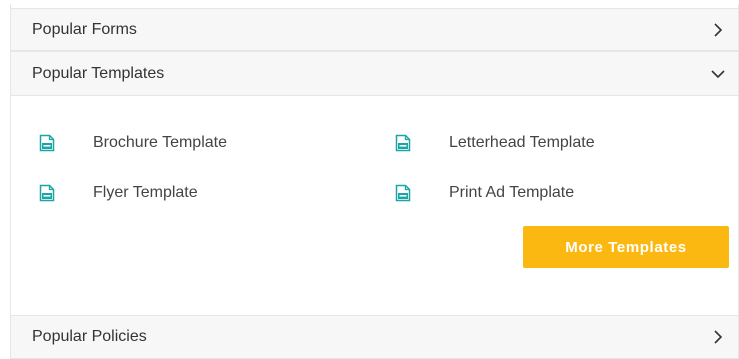  Describe the element at coordinates (512, 192) in the screenshot. I see `template-label: Print Ad Template` at that location.